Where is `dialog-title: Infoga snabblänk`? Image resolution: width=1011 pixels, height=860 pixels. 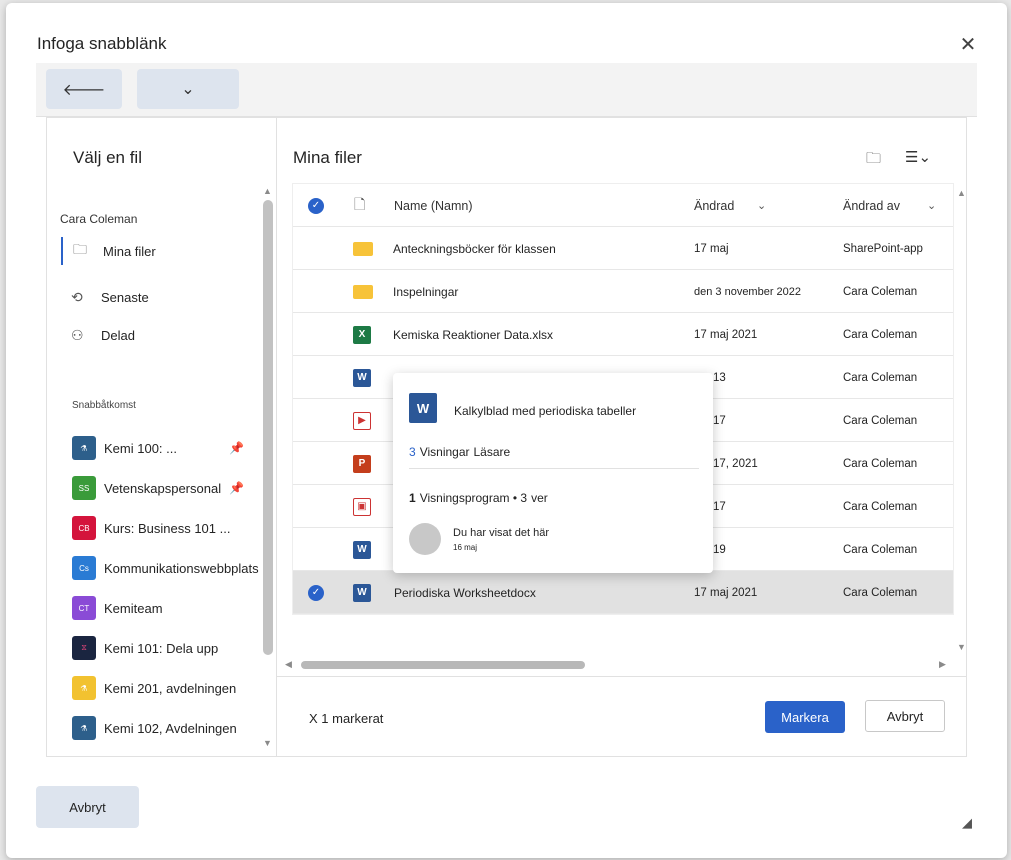
dialog-title: Infoga snabblänk is located at coordinates (102, 43).